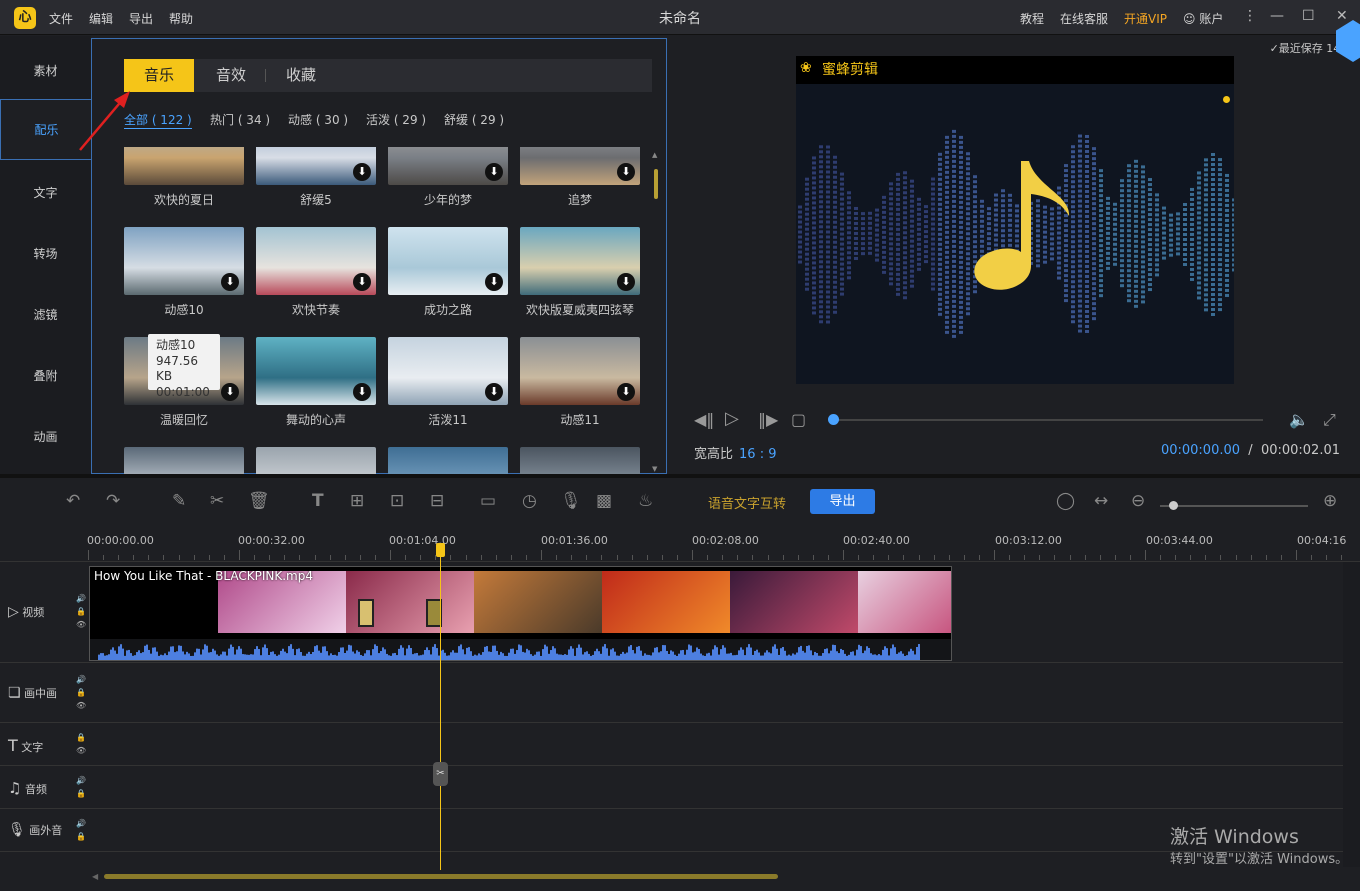 The width and height of the screenshot is (1360, 891). I want to click on music-item: ⬇ 舒缓5, so click(316, 177).